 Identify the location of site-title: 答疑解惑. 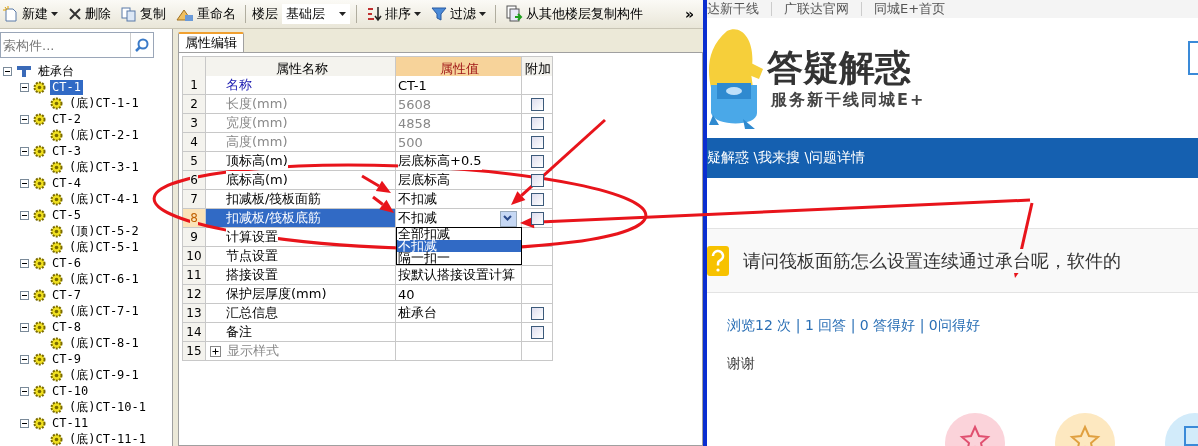
(839, 67).